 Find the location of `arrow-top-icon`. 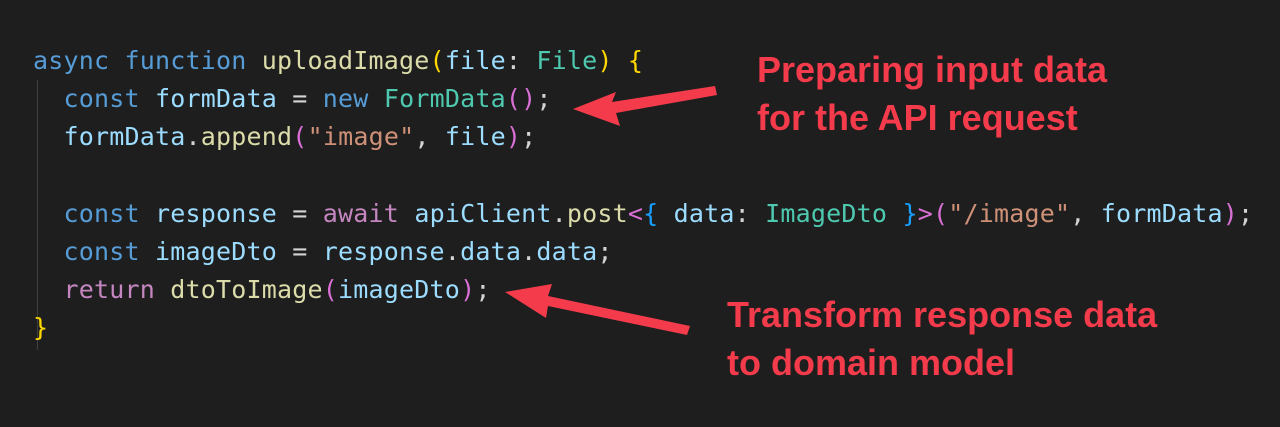

arrow-top-icon is located at coordinates (645, 106).